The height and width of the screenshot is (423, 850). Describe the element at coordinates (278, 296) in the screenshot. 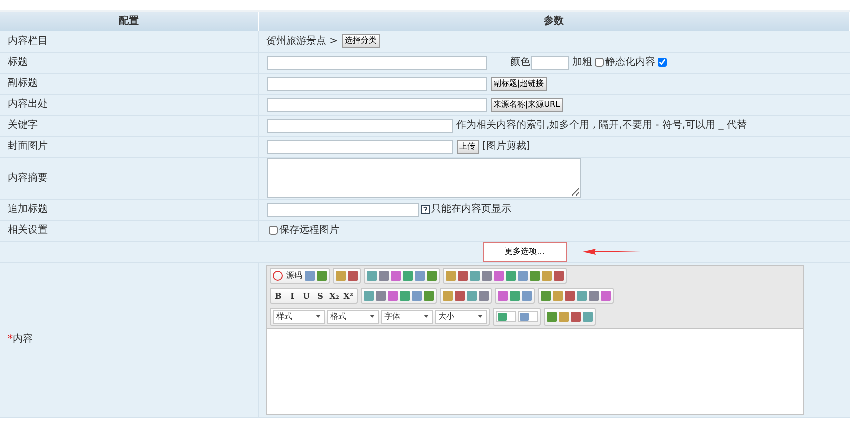

I see `format-button: B` at that location.